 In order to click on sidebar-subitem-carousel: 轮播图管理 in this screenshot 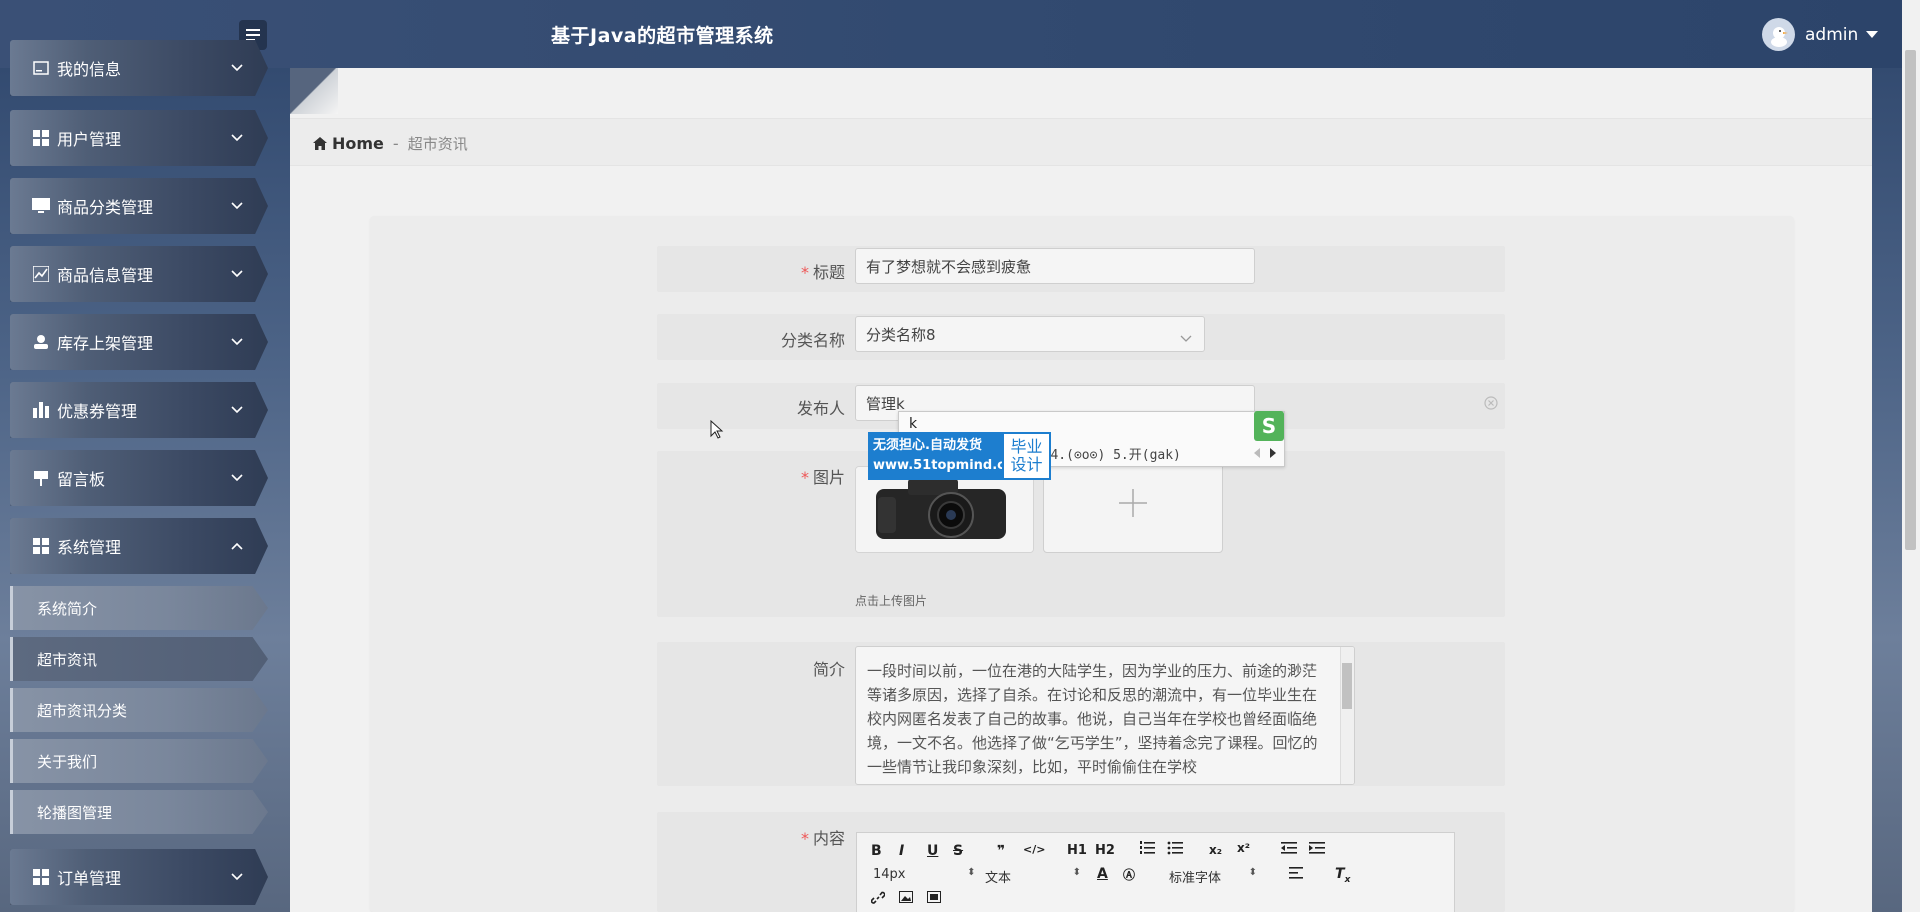, I will do `click(139, 812)`.